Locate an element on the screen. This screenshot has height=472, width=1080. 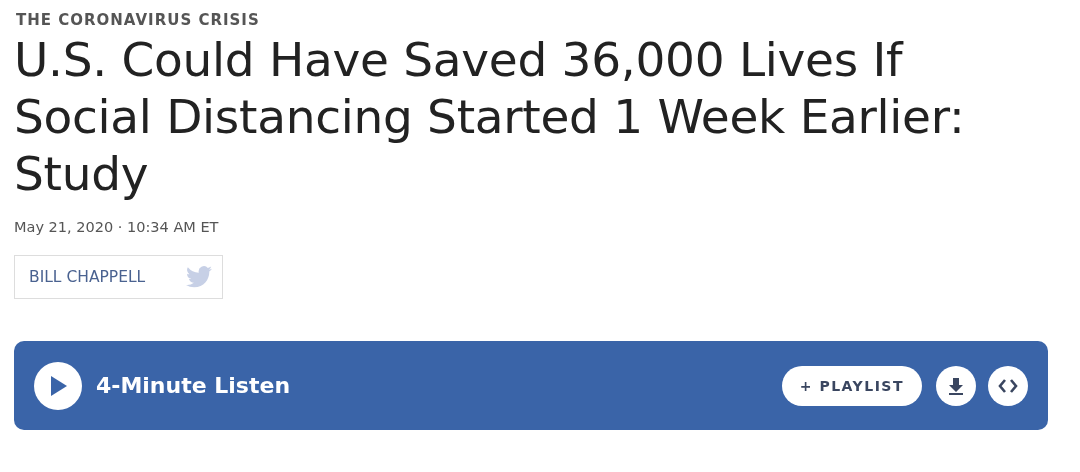
section-label: THE CORONAVIRUS CRISIS is located at coordinates (138, 20).